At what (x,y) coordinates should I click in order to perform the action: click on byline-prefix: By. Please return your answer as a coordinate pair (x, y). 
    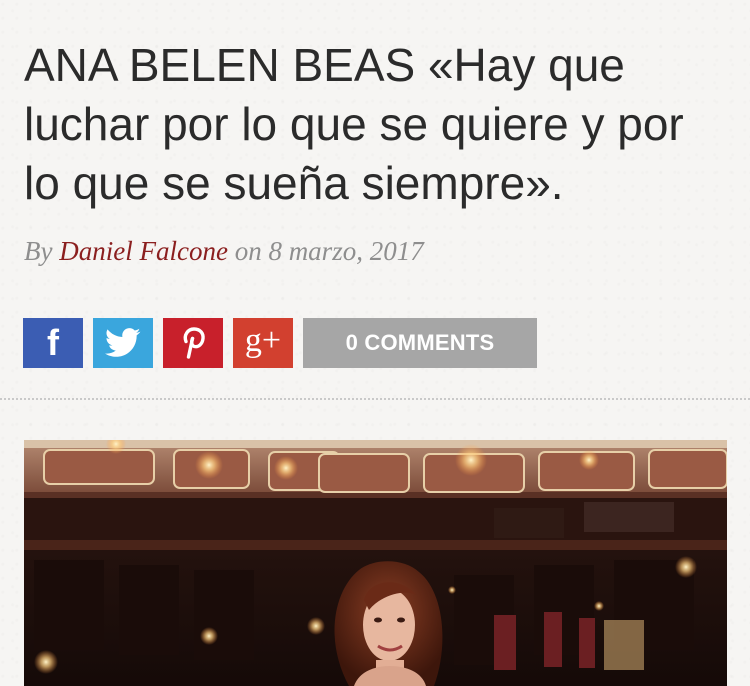
    Looking at the image, I should click on (38, 251).